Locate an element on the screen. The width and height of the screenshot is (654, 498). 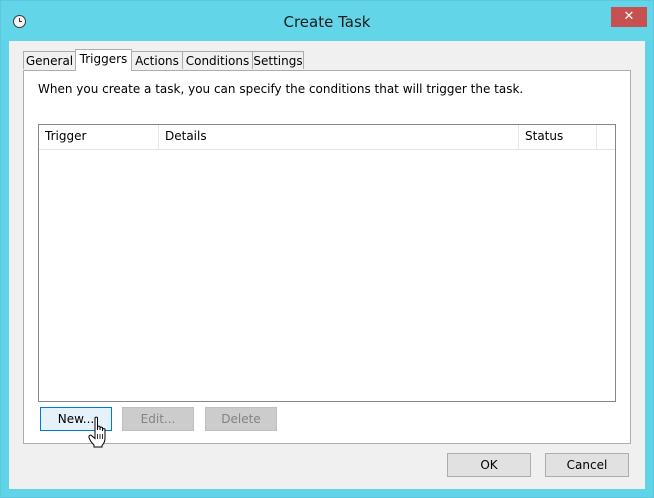
column-header-details: Details is located at coordinates (339, 137).